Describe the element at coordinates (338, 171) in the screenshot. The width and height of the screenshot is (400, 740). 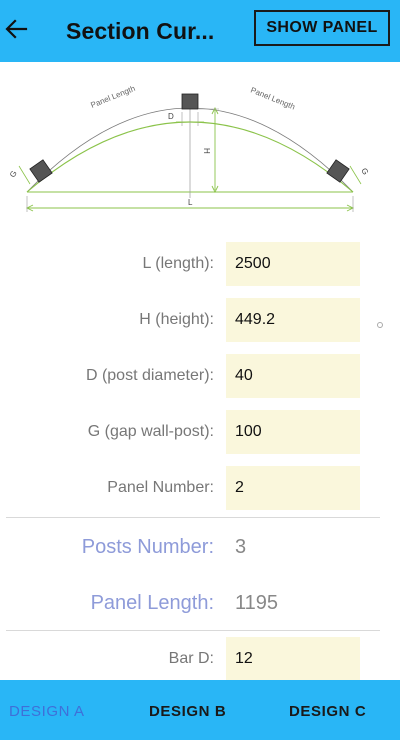
I see `post-right` at that location.